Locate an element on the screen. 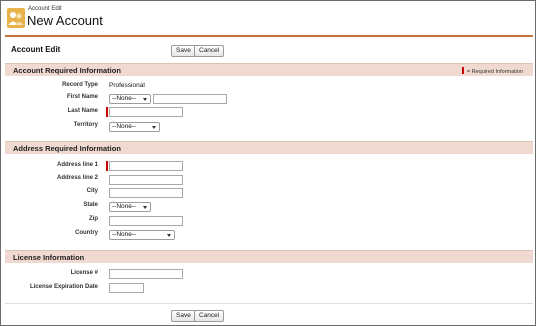 This screenshot has width=536, height=326. territory-select: --None-- is located at coordinates (134, 127).